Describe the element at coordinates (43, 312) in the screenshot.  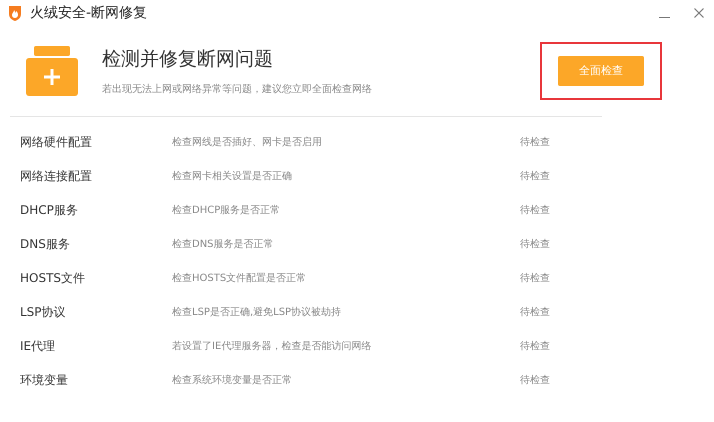
I see `check-name: LSP协议` at that location.